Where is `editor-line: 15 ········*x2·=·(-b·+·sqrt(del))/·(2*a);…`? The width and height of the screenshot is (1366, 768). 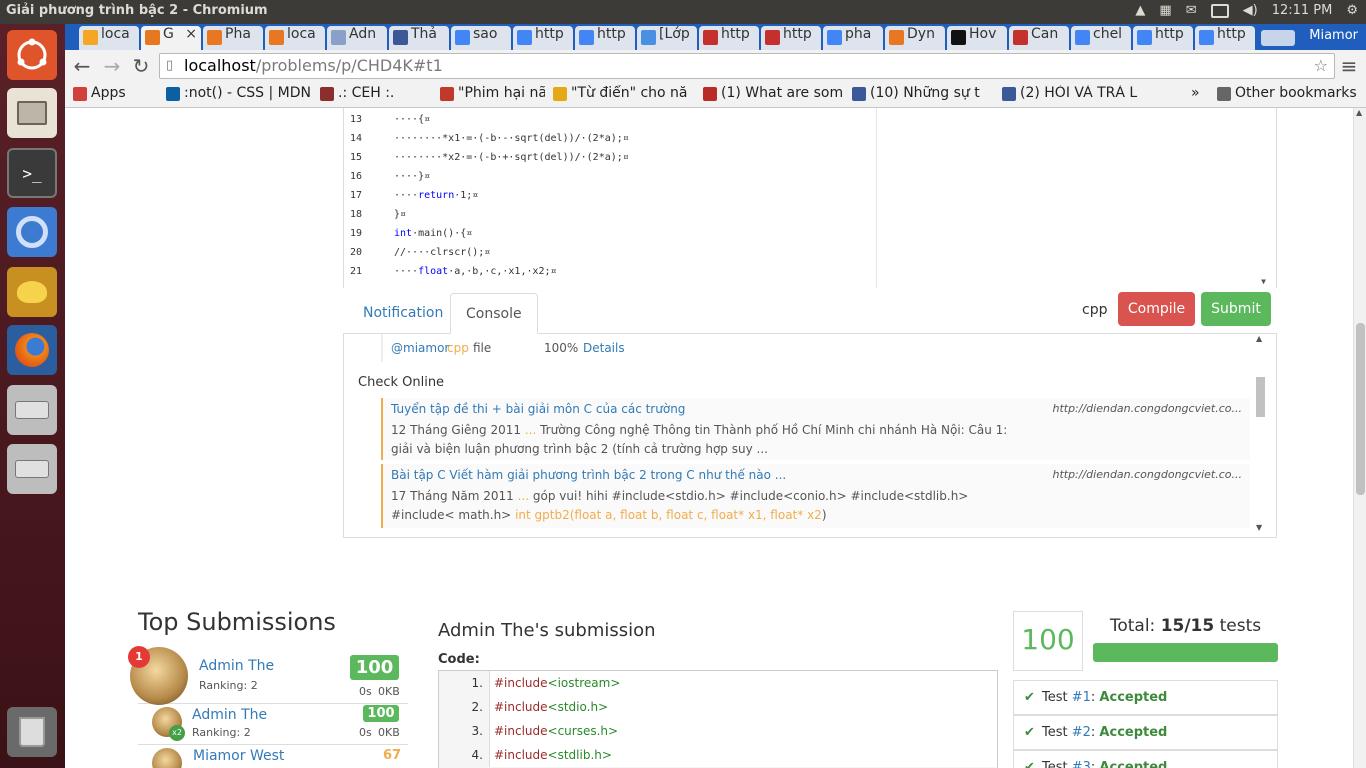 editor-line: 15 ········*x2·=·(-b·+·sqrt(del))/·(2*a);… is located at coordinates (609, 161).